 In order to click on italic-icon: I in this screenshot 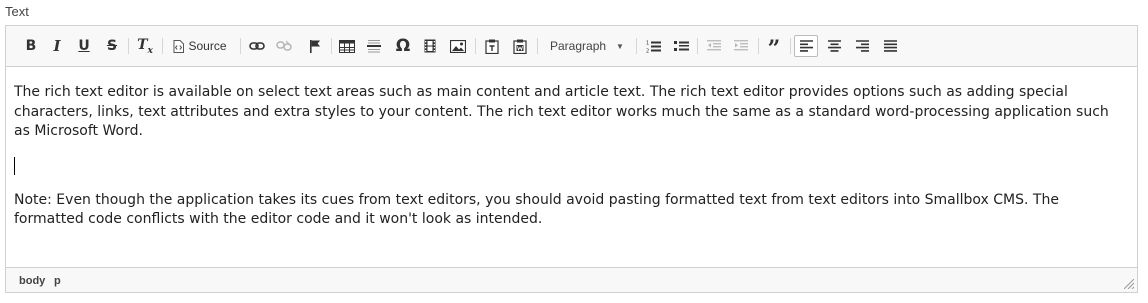, I will do `click(57, 46)`.